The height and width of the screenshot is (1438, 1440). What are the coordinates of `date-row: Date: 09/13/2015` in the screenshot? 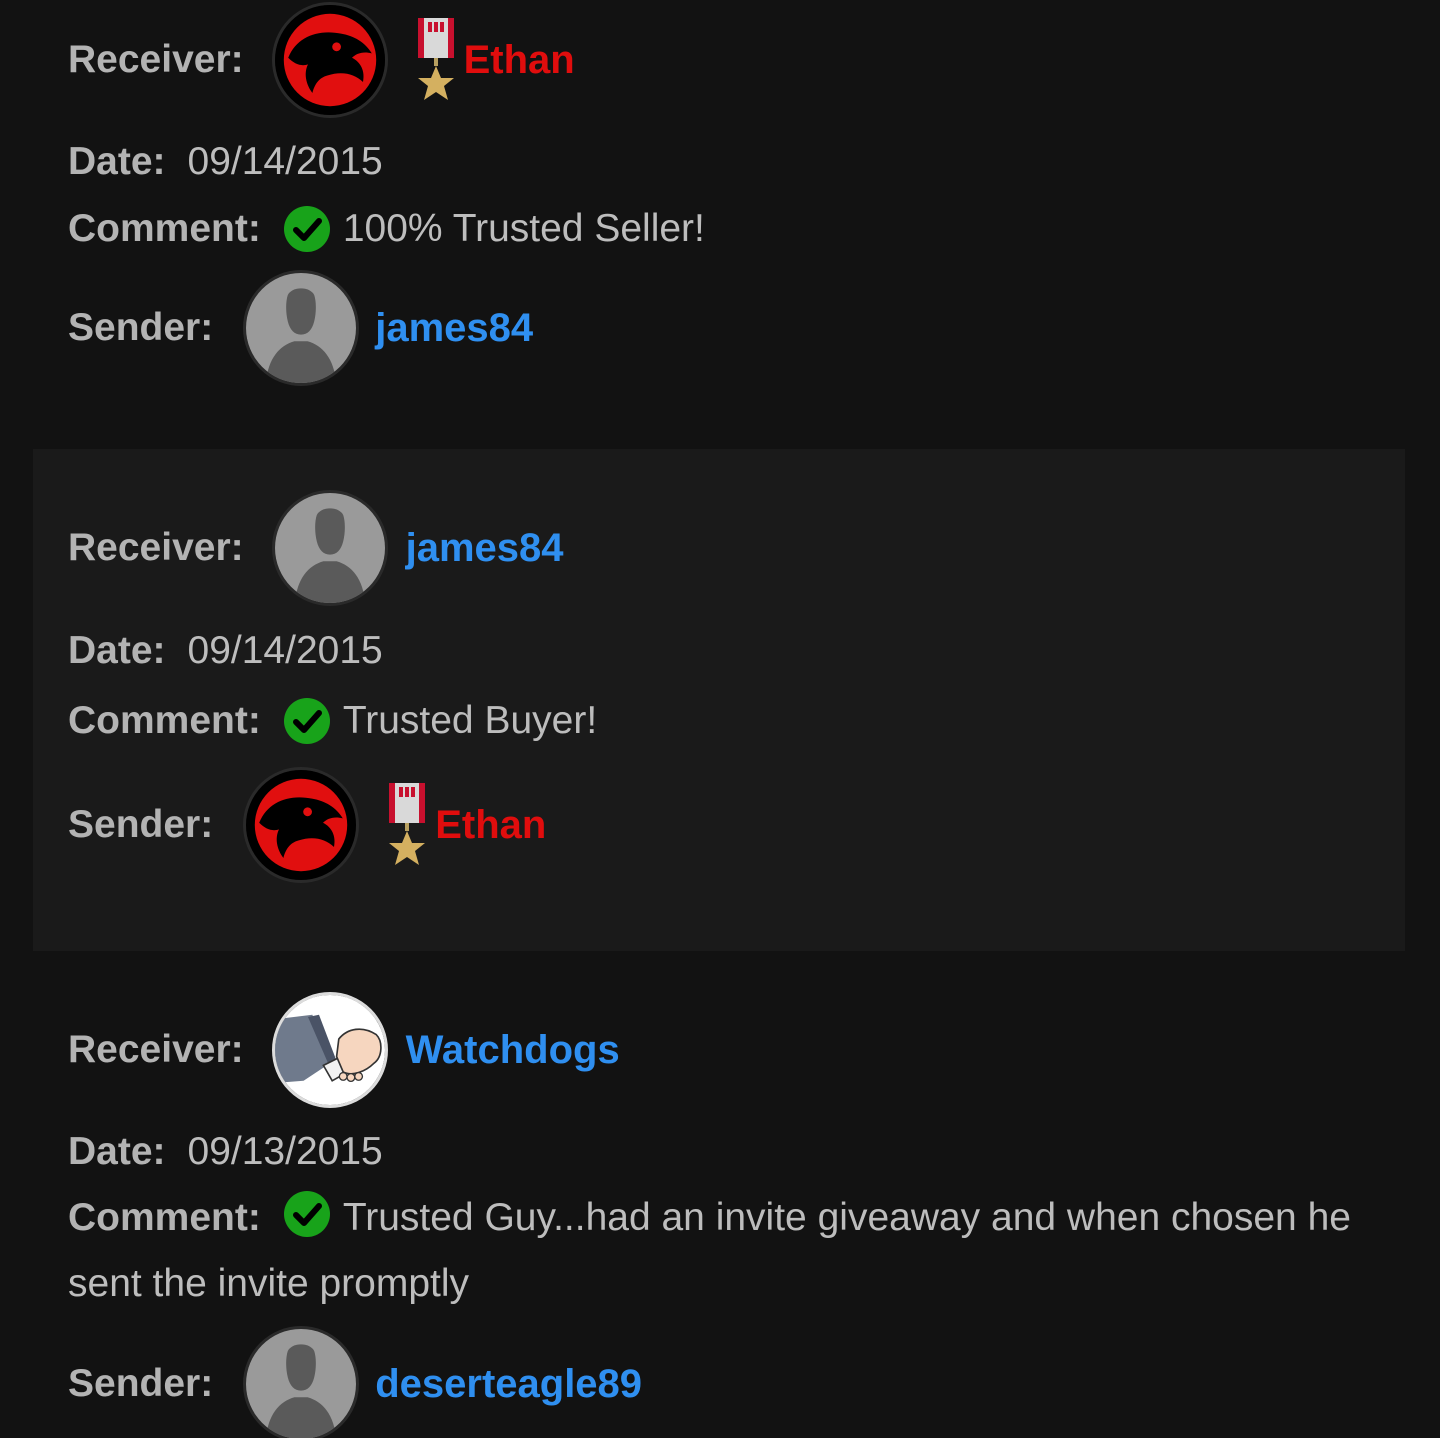 It's located at (225, 1152).